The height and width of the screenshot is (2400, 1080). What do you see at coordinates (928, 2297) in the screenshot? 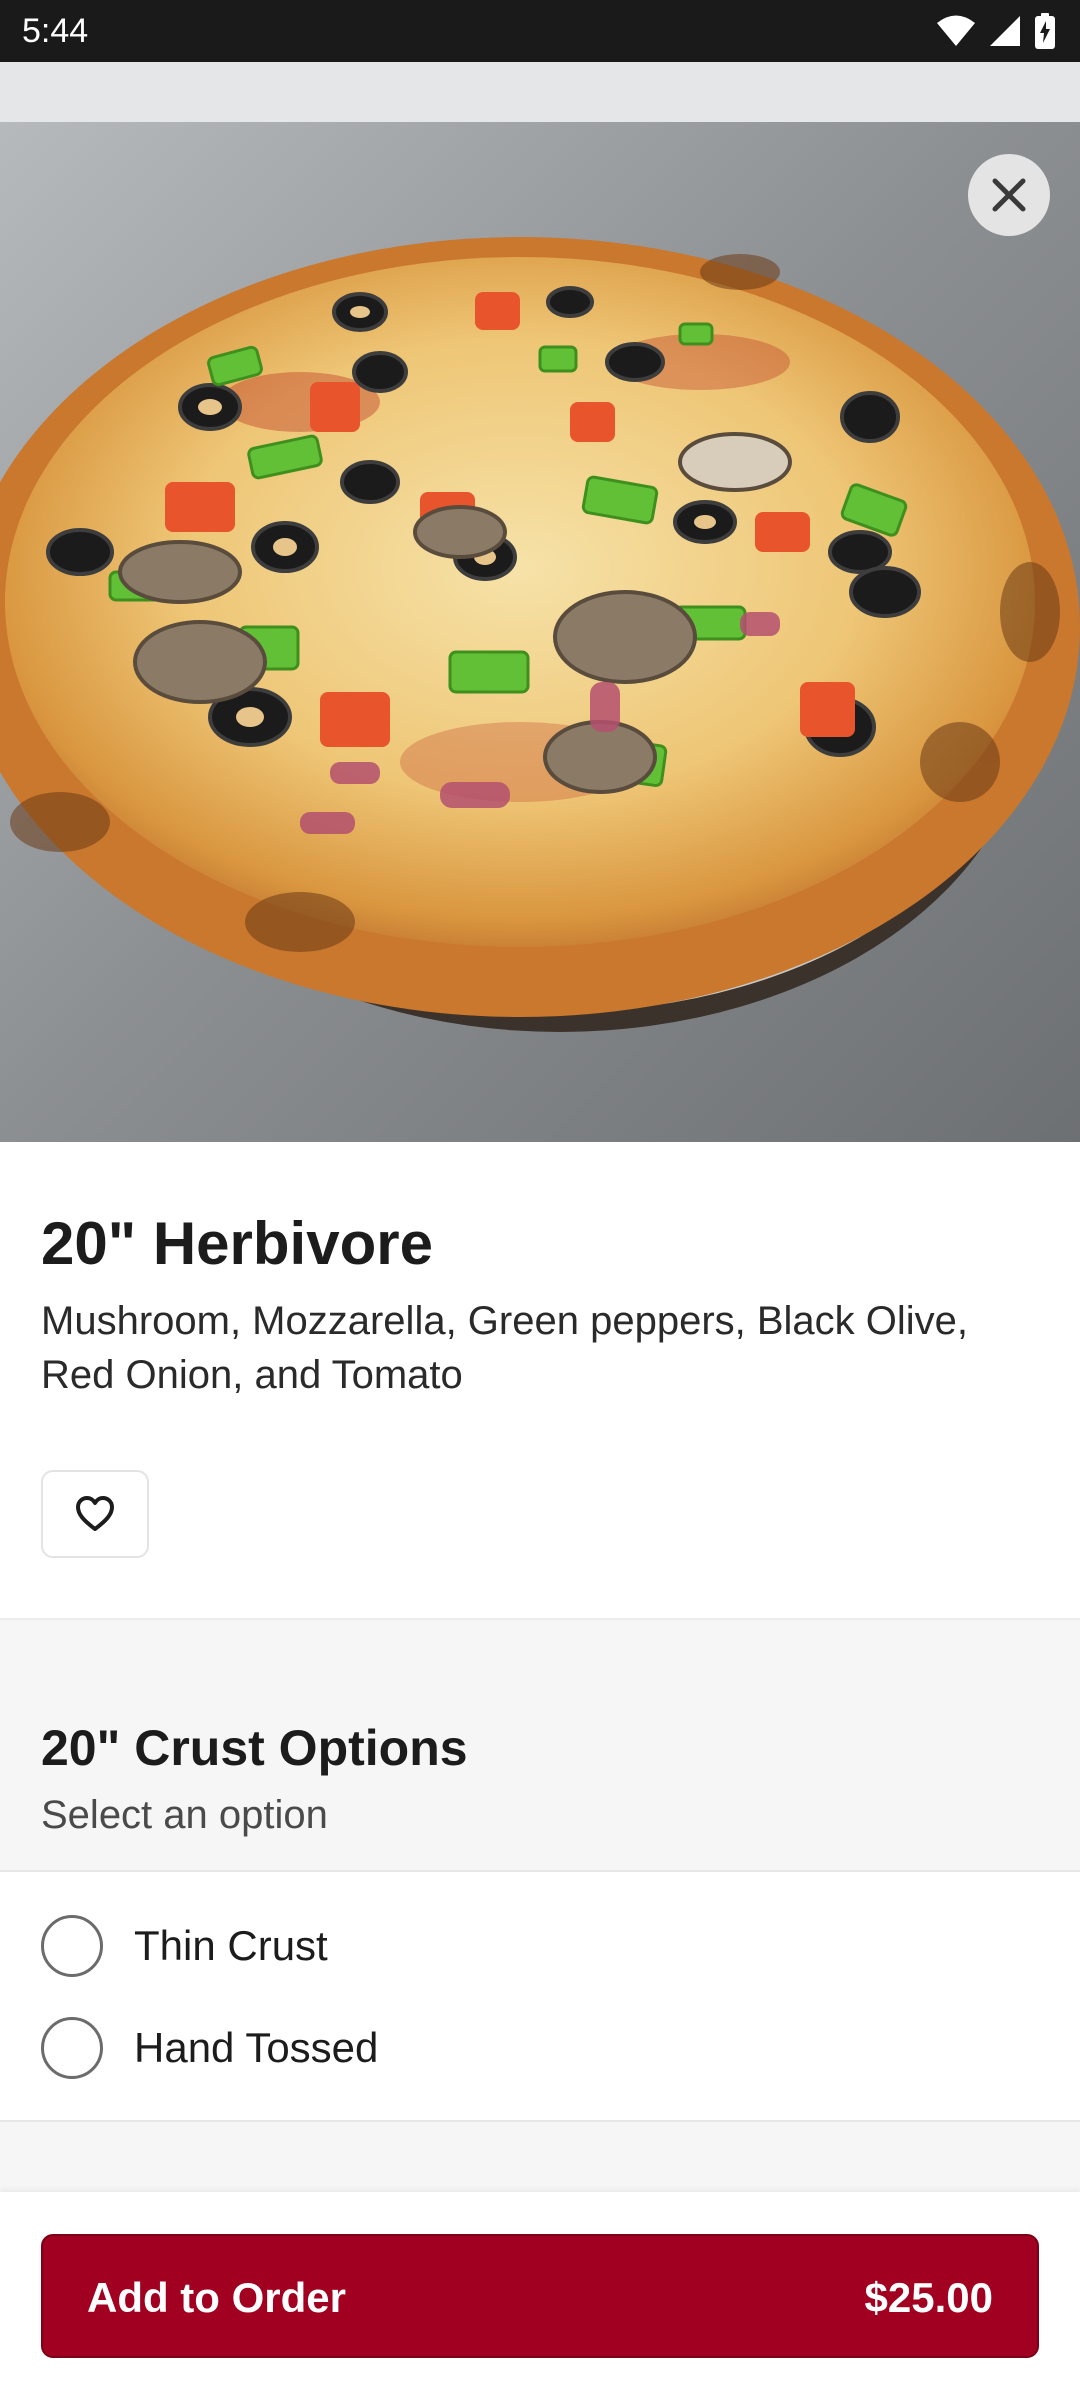
I see `order-price: $25.00` at bounding box center [928, 2297].